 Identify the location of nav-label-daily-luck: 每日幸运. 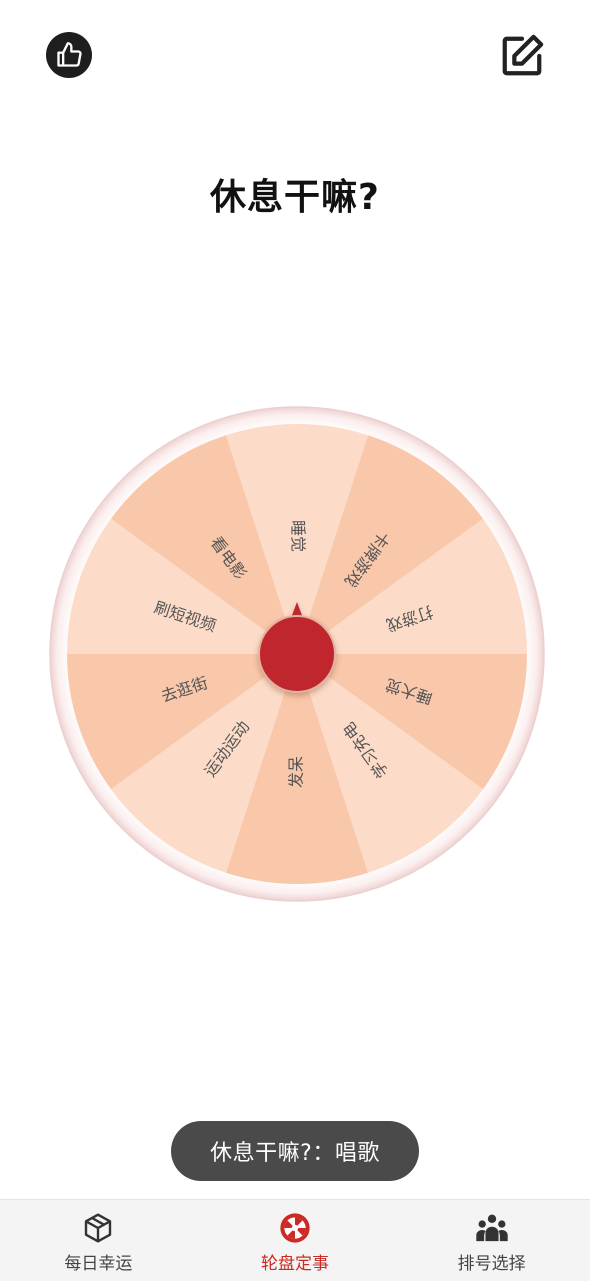
(98, 1264).